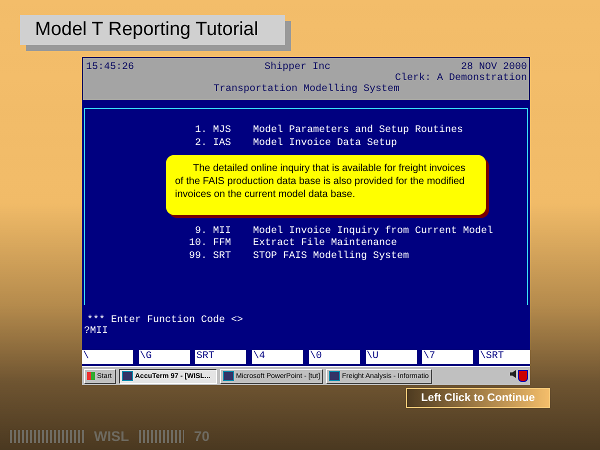 This screenshot has width=600, height=450. What do you see at coordinates (222, 144) in the screenshot?
I see `menu-code: IAS` at bounding box center [222, 144].